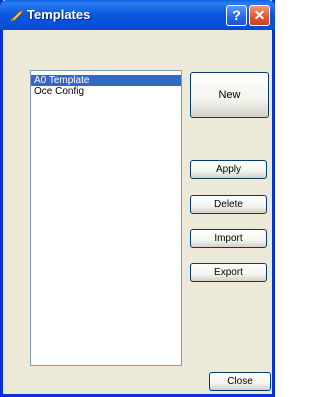 Image resolution: width=320 pixels, height=397 pixels. What do you see at coordinates (228, 204) in the screenshot?
I see `delete-button: Delete` at bounding box center [228, 204].